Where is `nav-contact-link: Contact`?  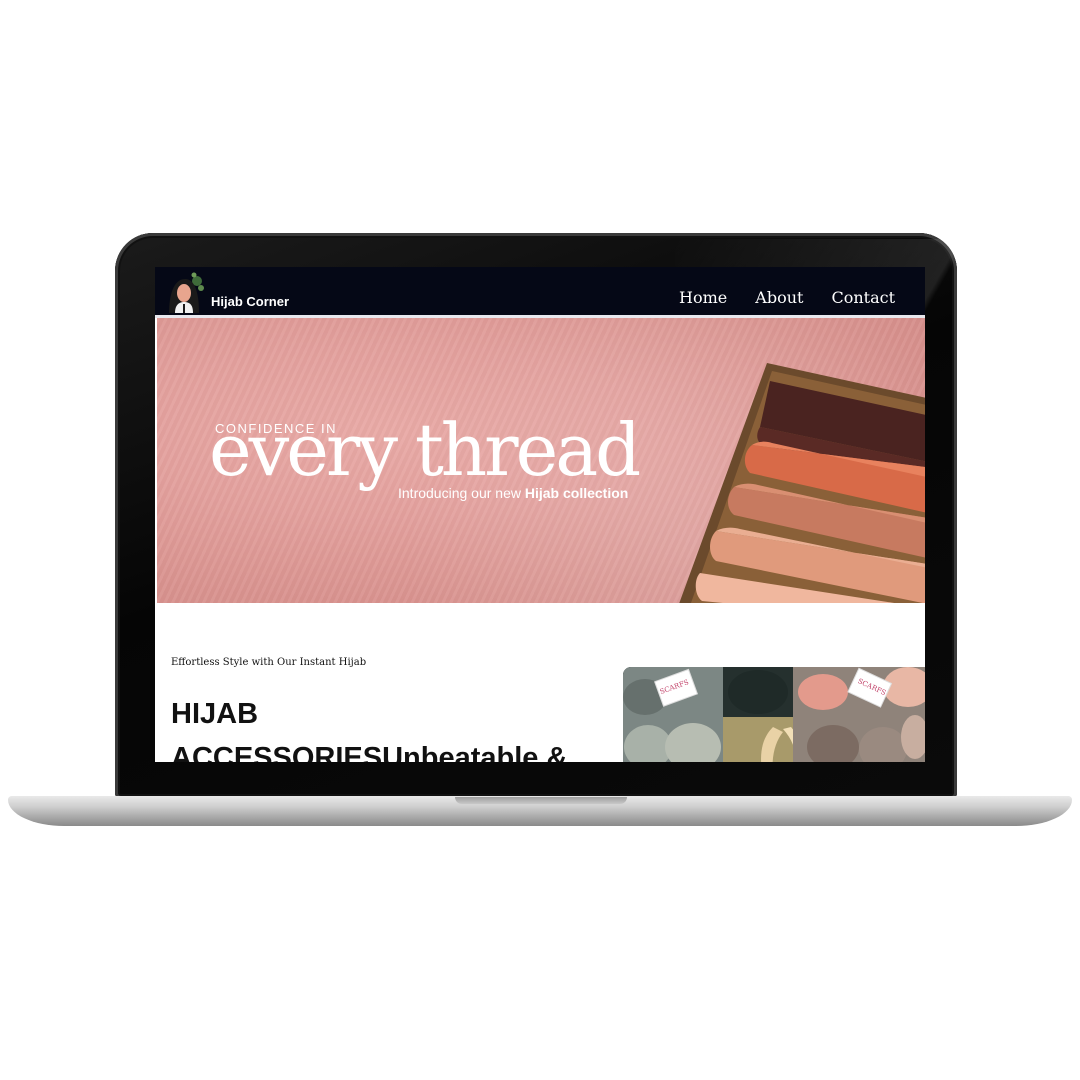
nav-contact-link: Contact is located at coordinates (863, 297).